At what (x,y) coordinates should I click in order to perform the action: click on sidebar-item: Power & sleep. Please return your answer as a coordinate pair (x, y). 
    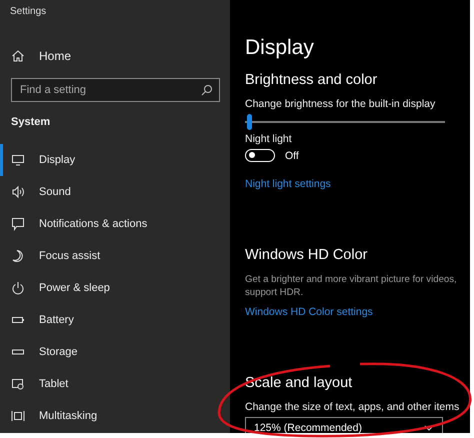
    Looking at the image, I should click on (115, 288).